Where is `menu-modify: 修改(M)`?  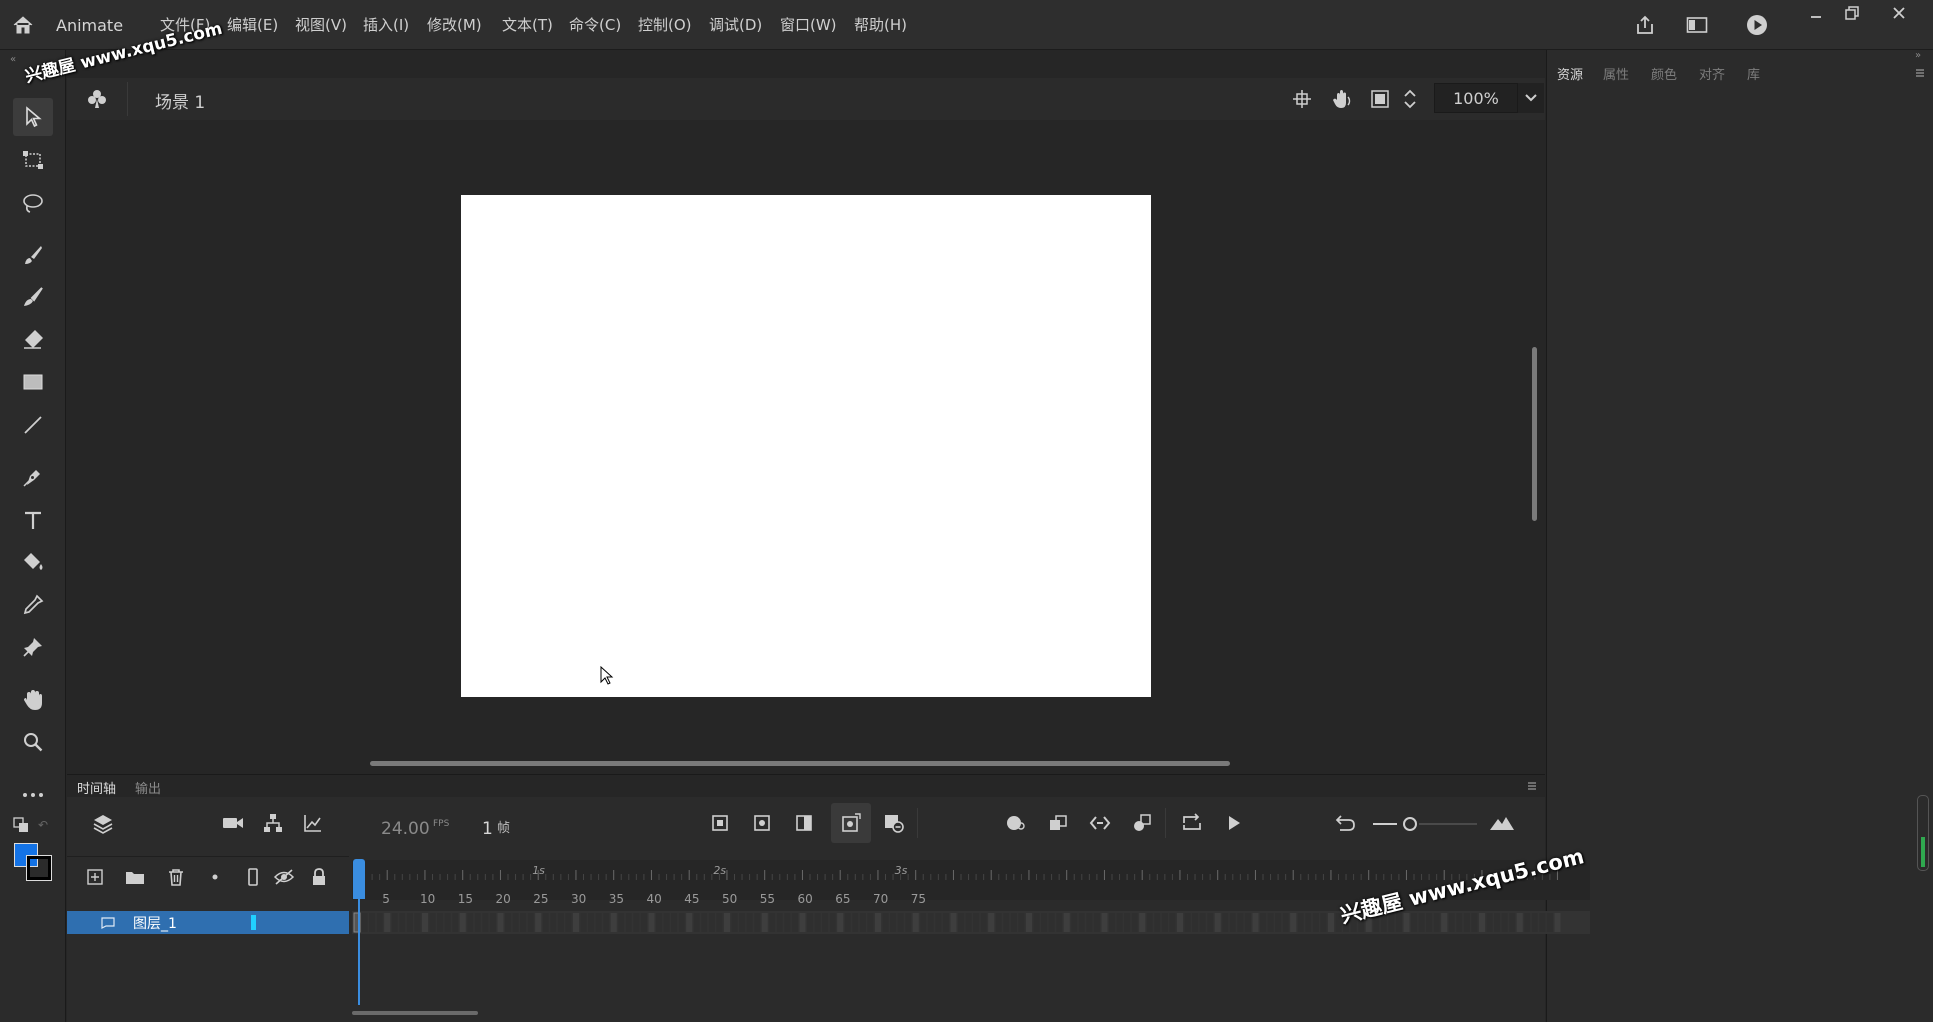 menu-modify: 修改(M) is located at coordinates (454, 24).